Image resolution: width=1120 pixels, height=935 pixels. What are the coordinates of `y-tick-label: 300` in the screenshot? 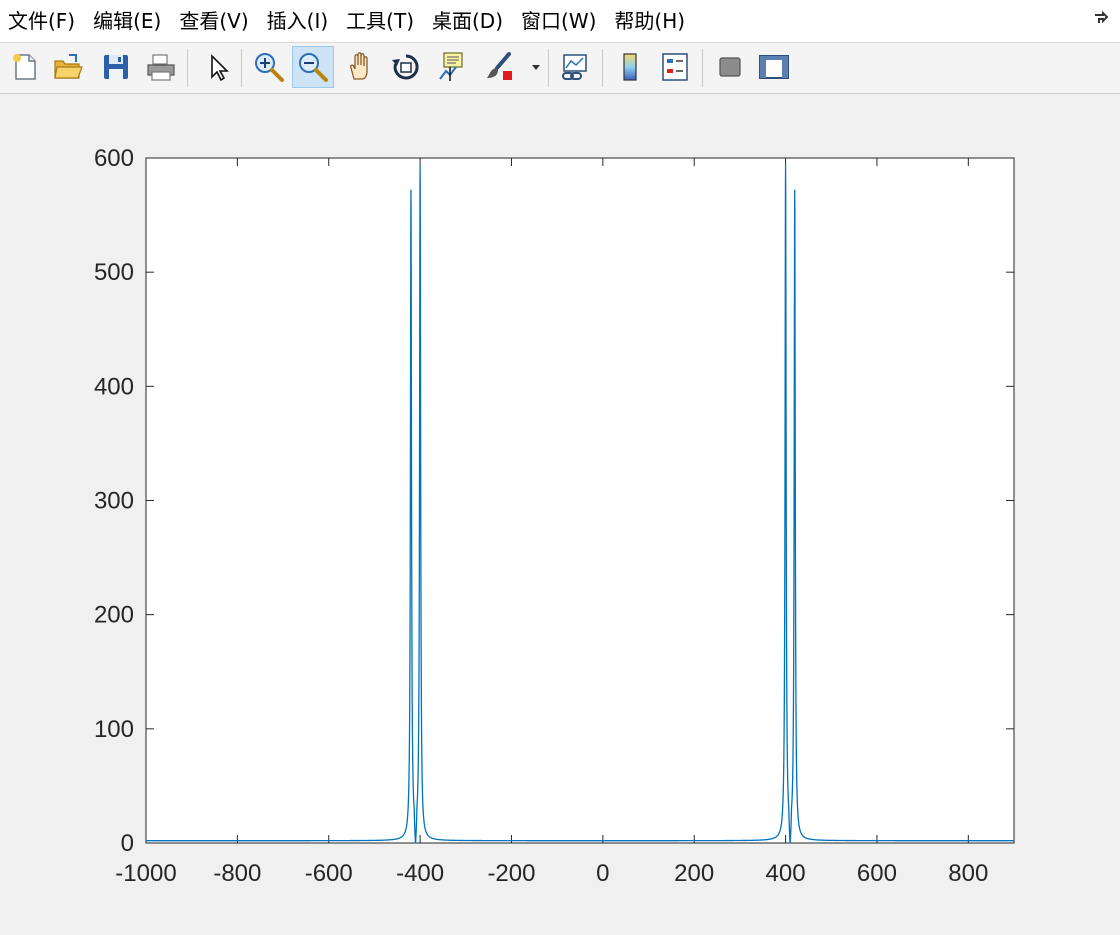 It's located at (114, 501).